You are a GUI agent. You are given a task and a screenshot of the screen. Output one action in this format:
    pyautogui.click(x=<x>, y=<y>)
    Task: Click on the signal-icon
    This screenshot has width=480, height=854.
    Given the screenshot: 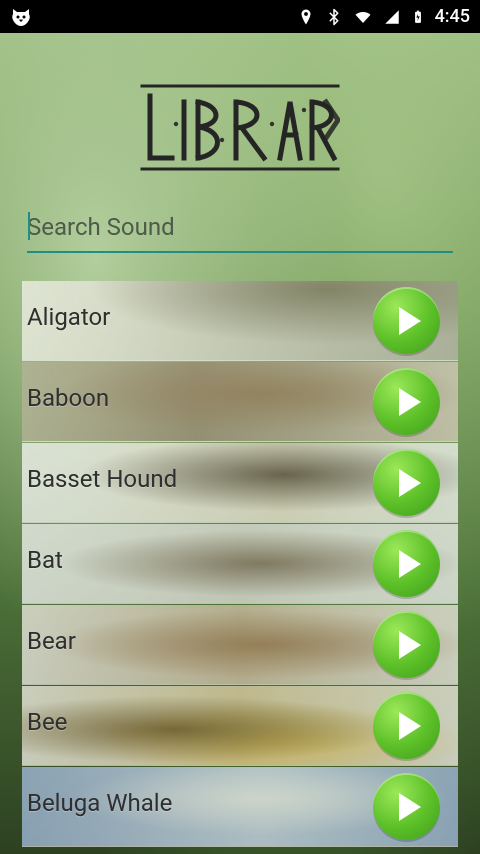 What is the action you would take?
    pyautogui.click(x=392, y=17)
    